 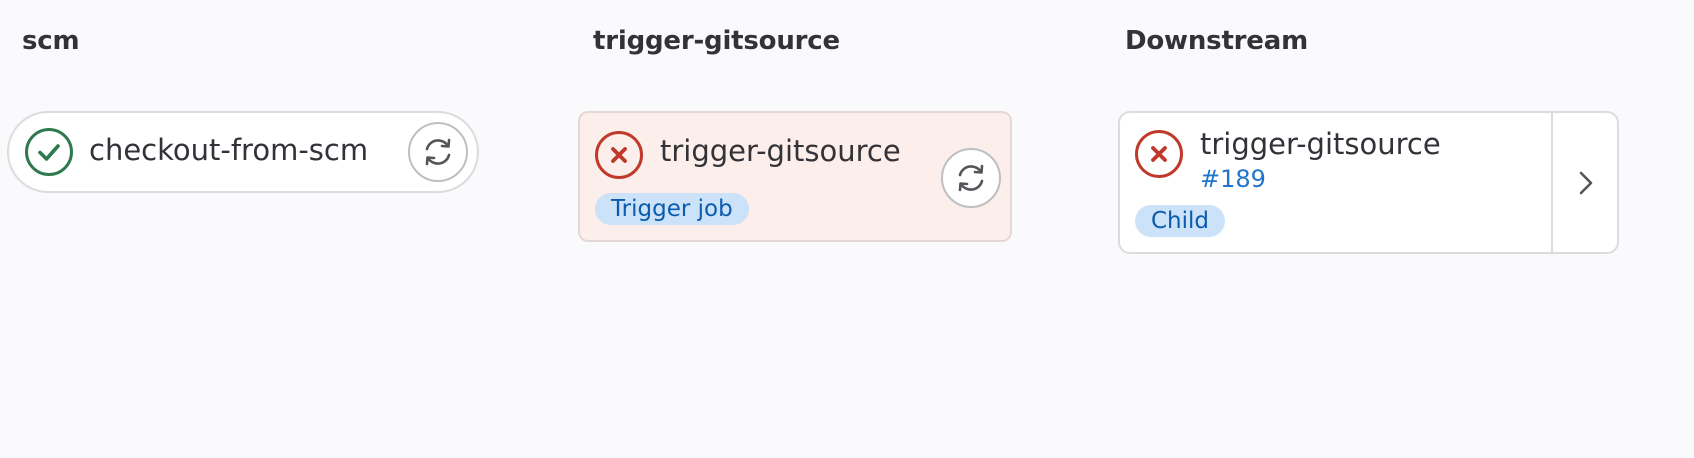 What do you see at coordinates (1216, 41) in the screenshot?
I see `stage-title-downstream: Downstream` at bounding box center [1216, 41].